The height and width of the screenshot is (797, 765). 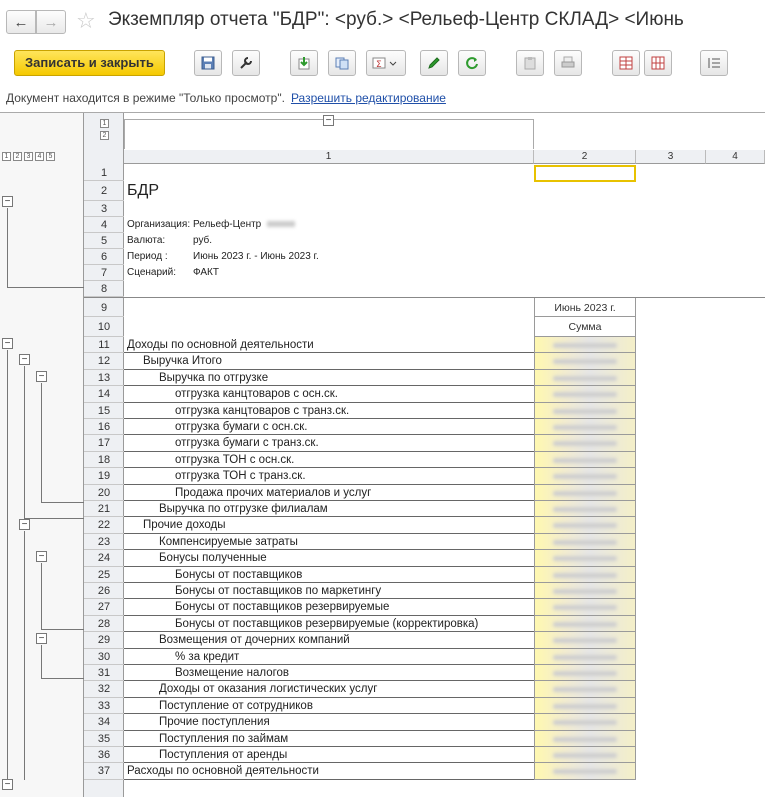 I want to click on export-button, so click(x=304, y=63).